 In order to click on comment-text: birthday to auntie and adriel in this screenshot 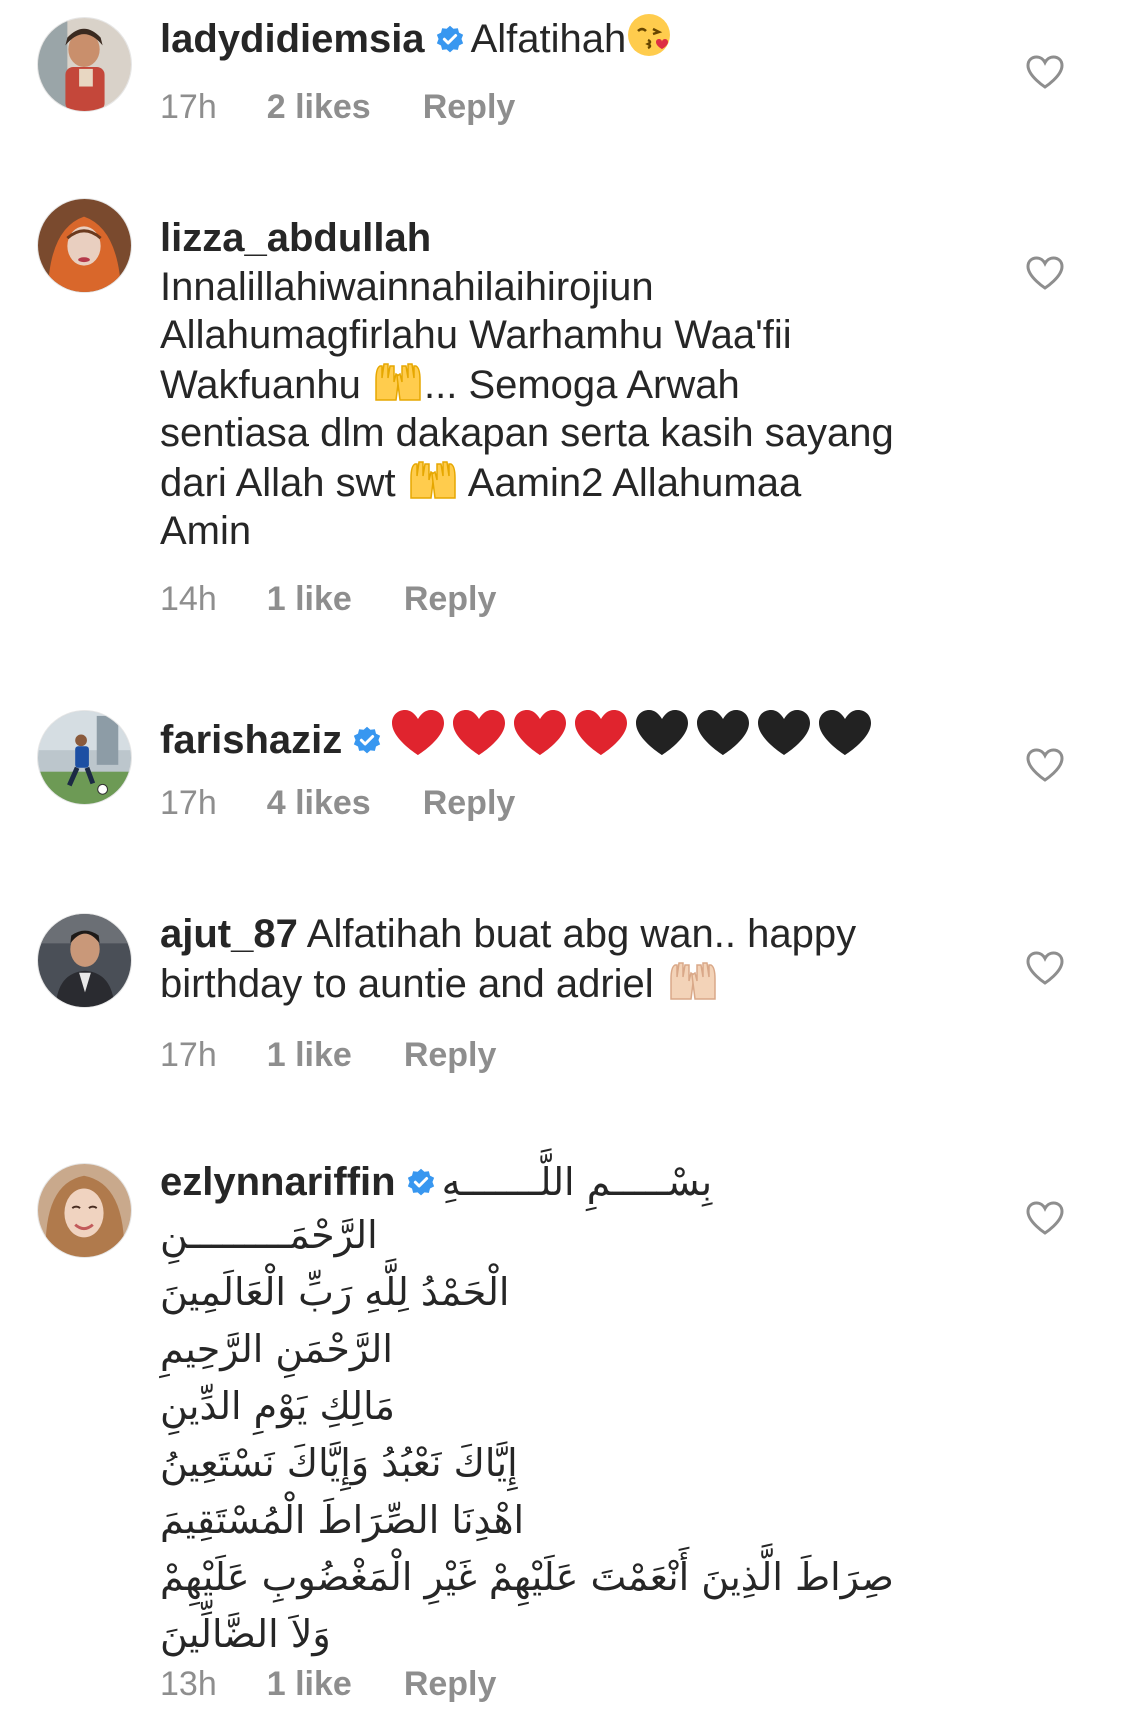, I will do `click(407, 983)`.